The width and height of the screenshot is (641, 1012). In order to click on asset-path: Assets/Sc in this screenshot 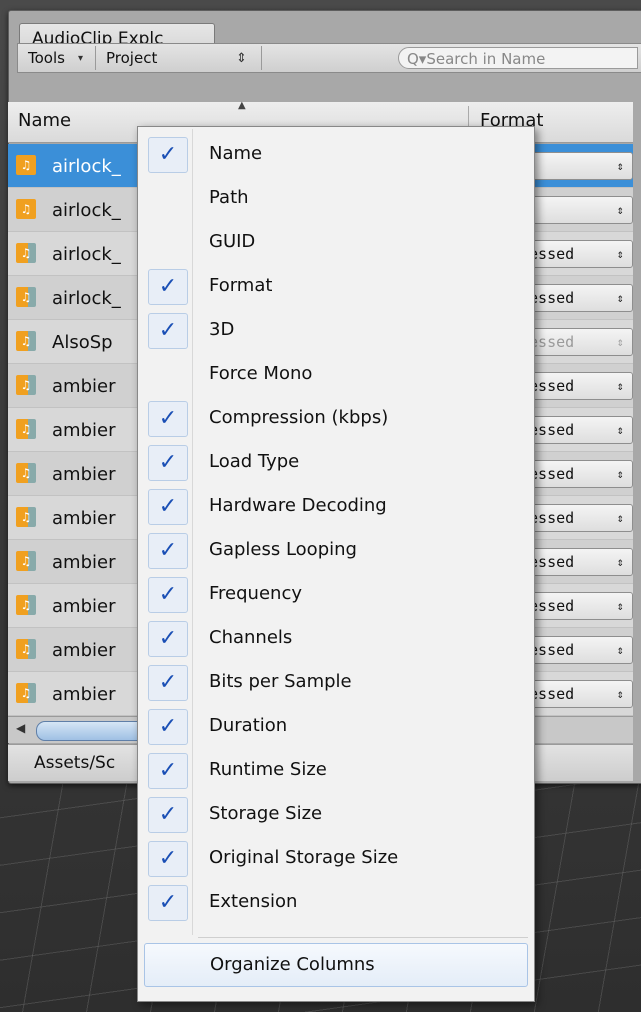, I will do `click(75, 763)`.